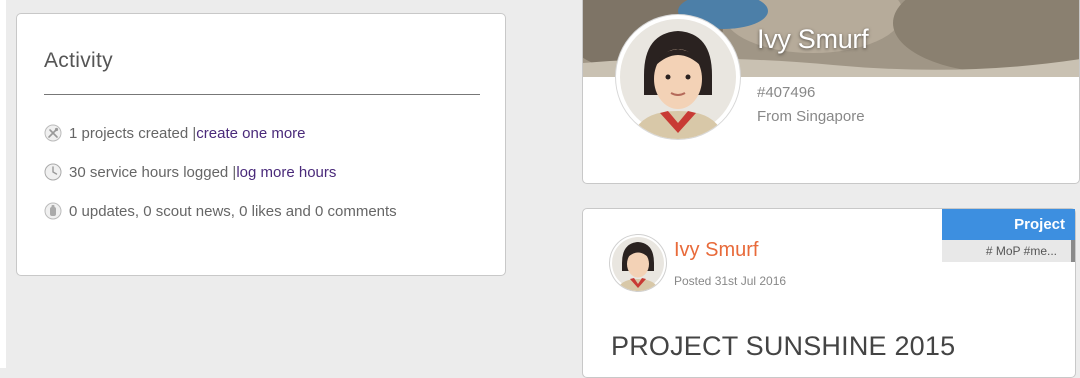 This screenshot has width=1080, height=378. What do you see at coordinates (638, 263) in the screenshot?
I see `post-author-avatar` at bounding box center [638, 263].